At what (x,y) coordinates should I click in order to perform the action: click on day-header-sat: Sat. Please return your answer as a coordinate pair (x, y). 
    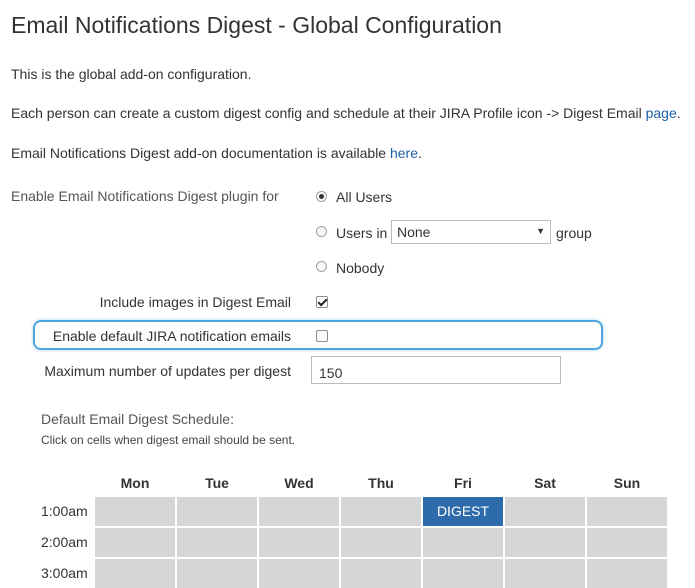
    Looking at the image, I should click on (545, 483).